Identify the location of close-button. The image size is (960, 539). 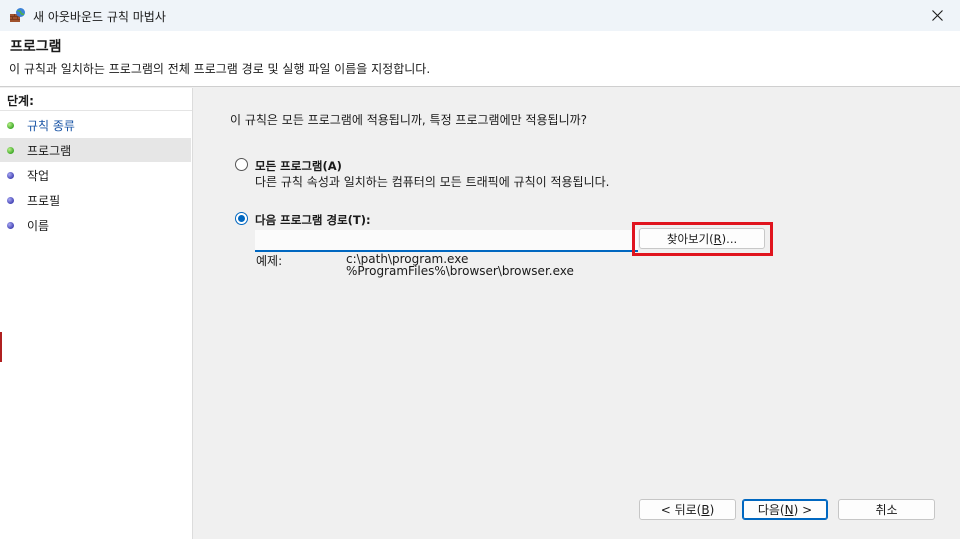
(937, 15).